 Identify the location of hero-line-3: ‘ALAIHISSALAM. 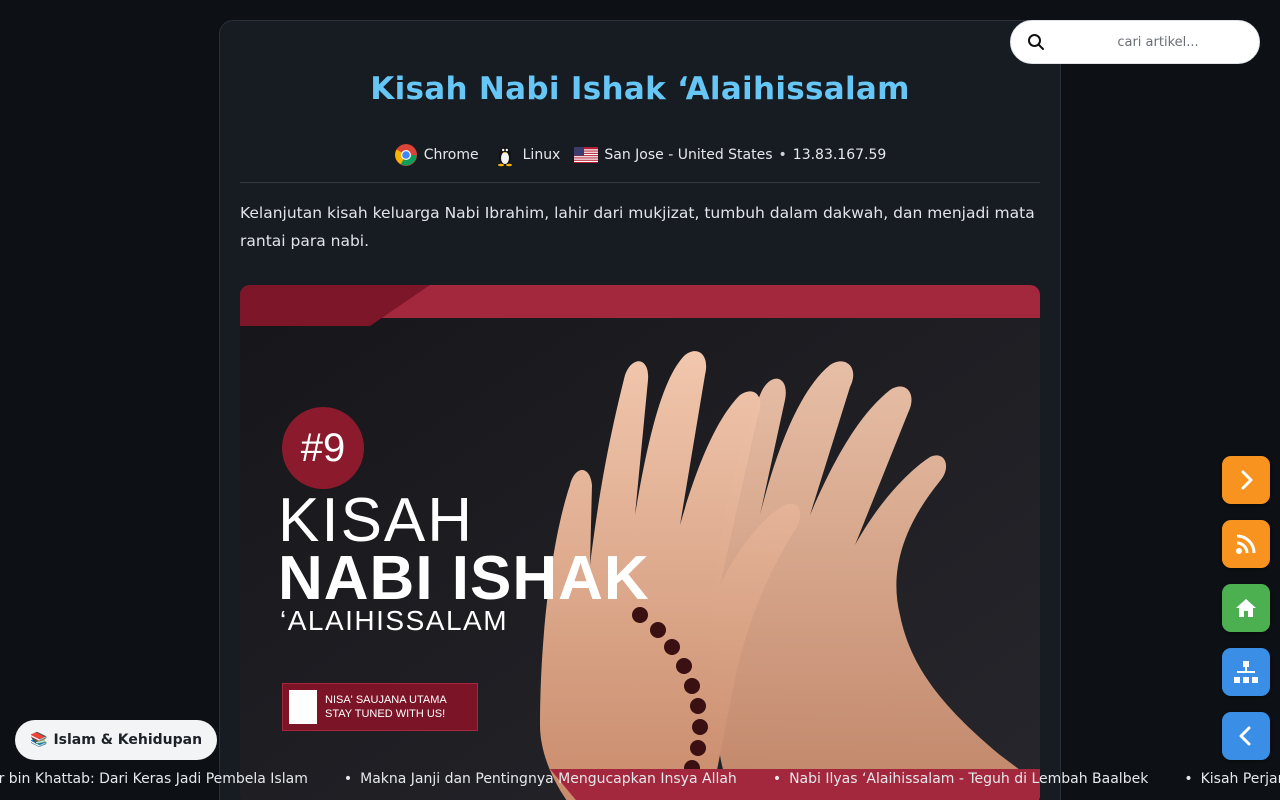
(394, 620).